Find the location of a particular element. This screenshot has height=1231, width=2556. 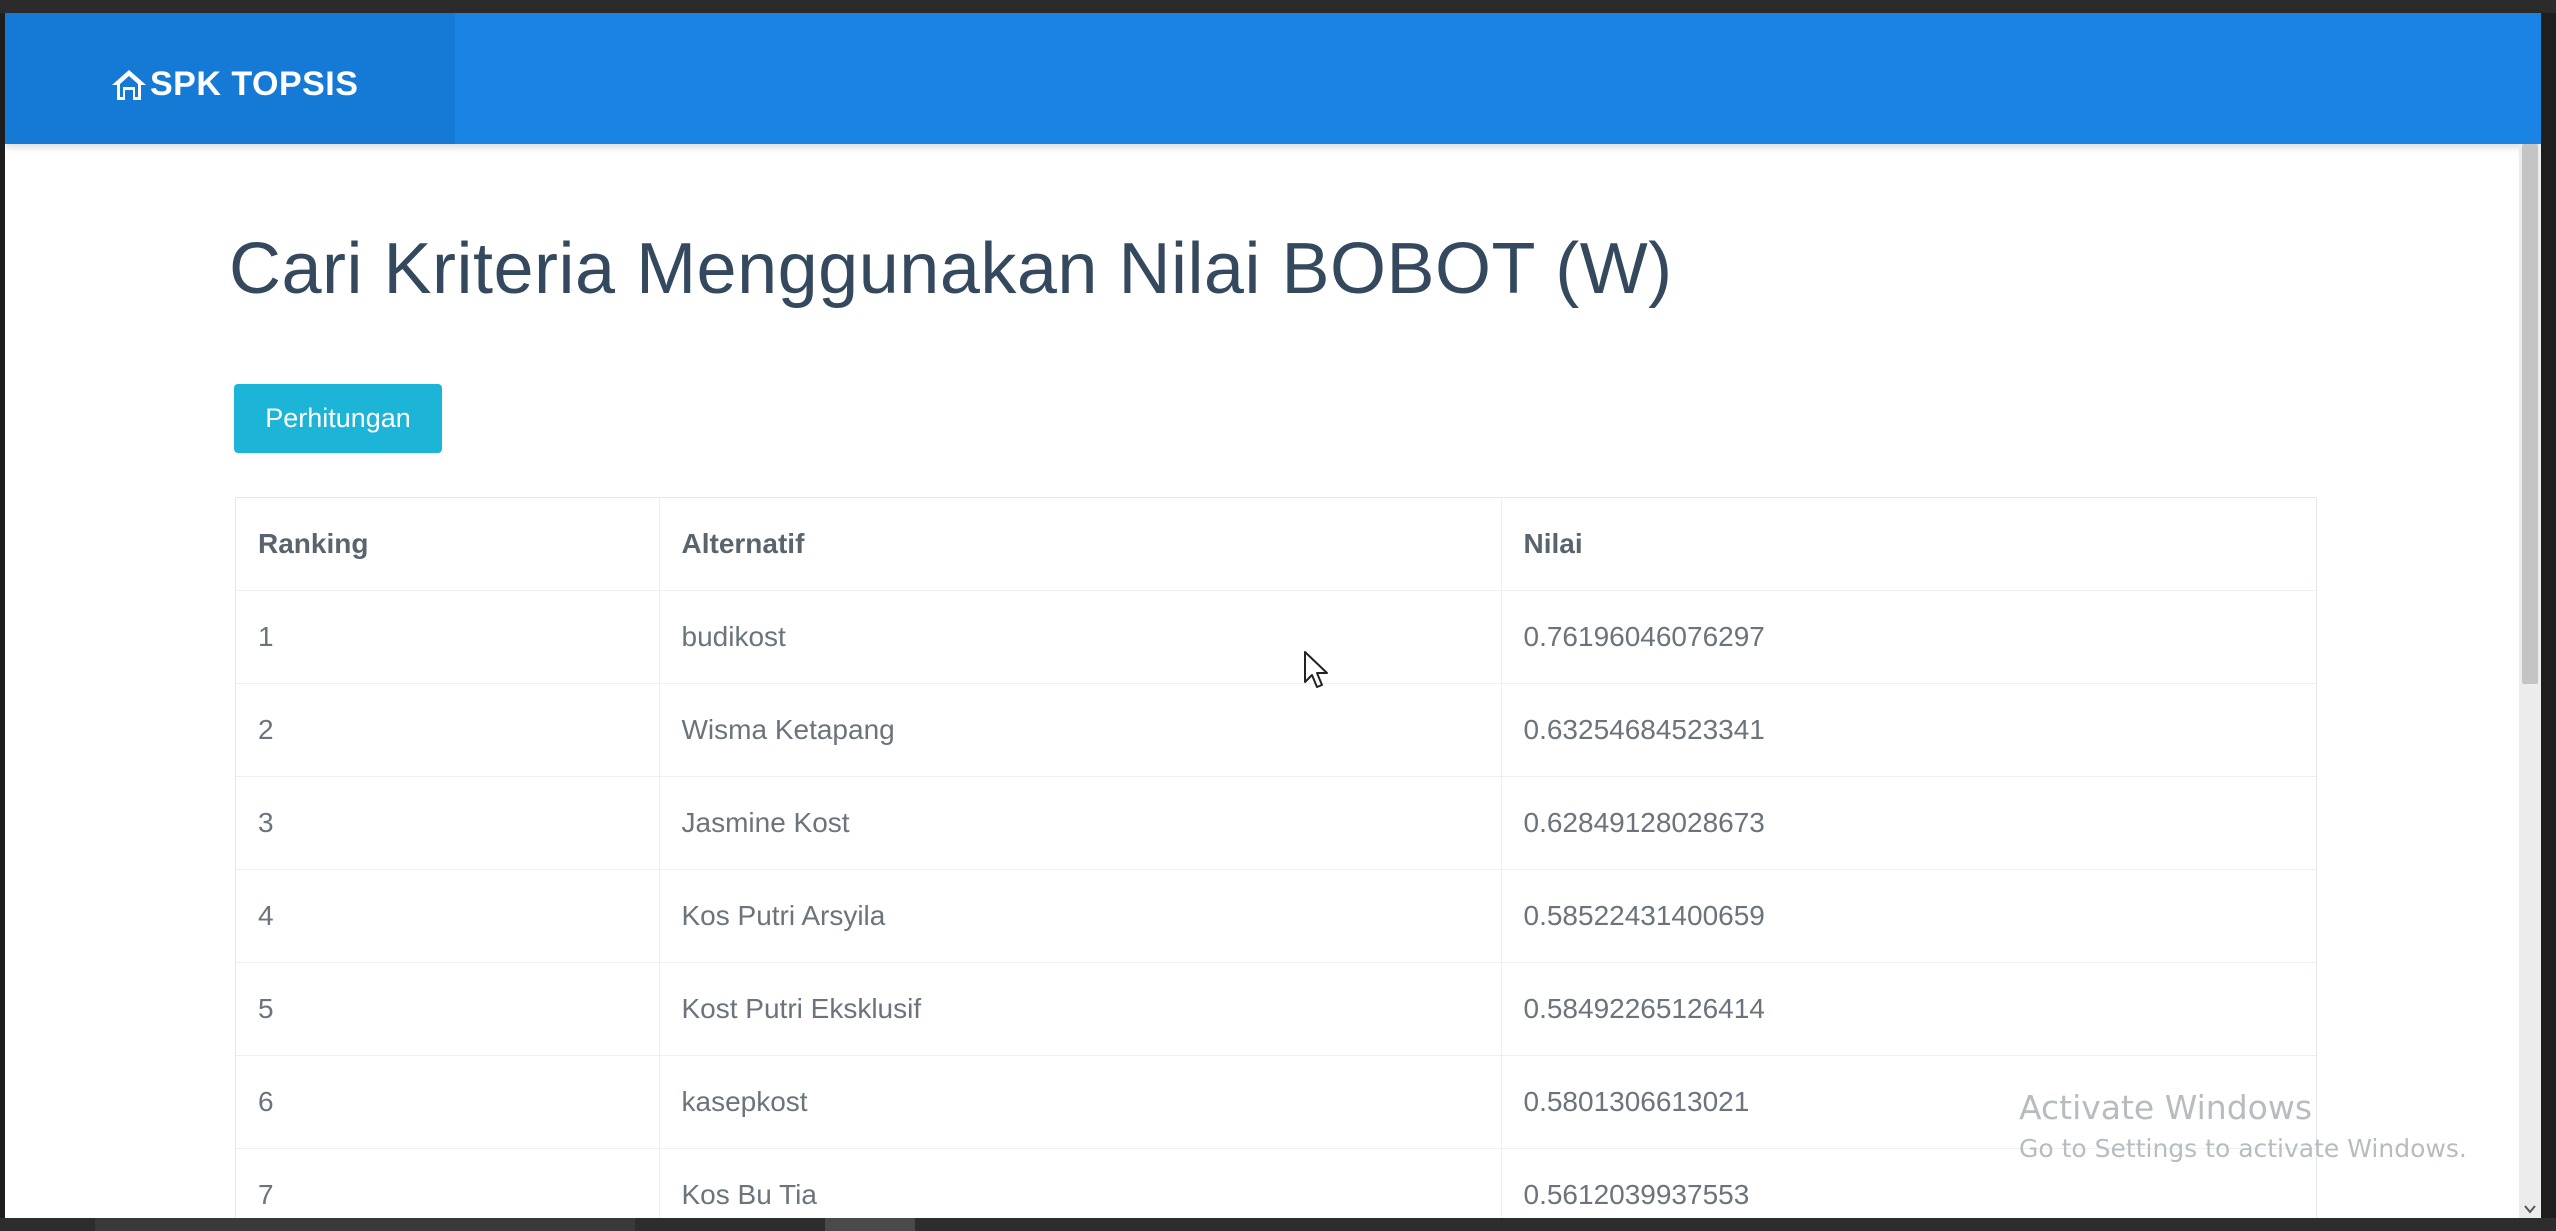

cell-alternatif: Jasmine Kost is located at coordinates (1079, 823).